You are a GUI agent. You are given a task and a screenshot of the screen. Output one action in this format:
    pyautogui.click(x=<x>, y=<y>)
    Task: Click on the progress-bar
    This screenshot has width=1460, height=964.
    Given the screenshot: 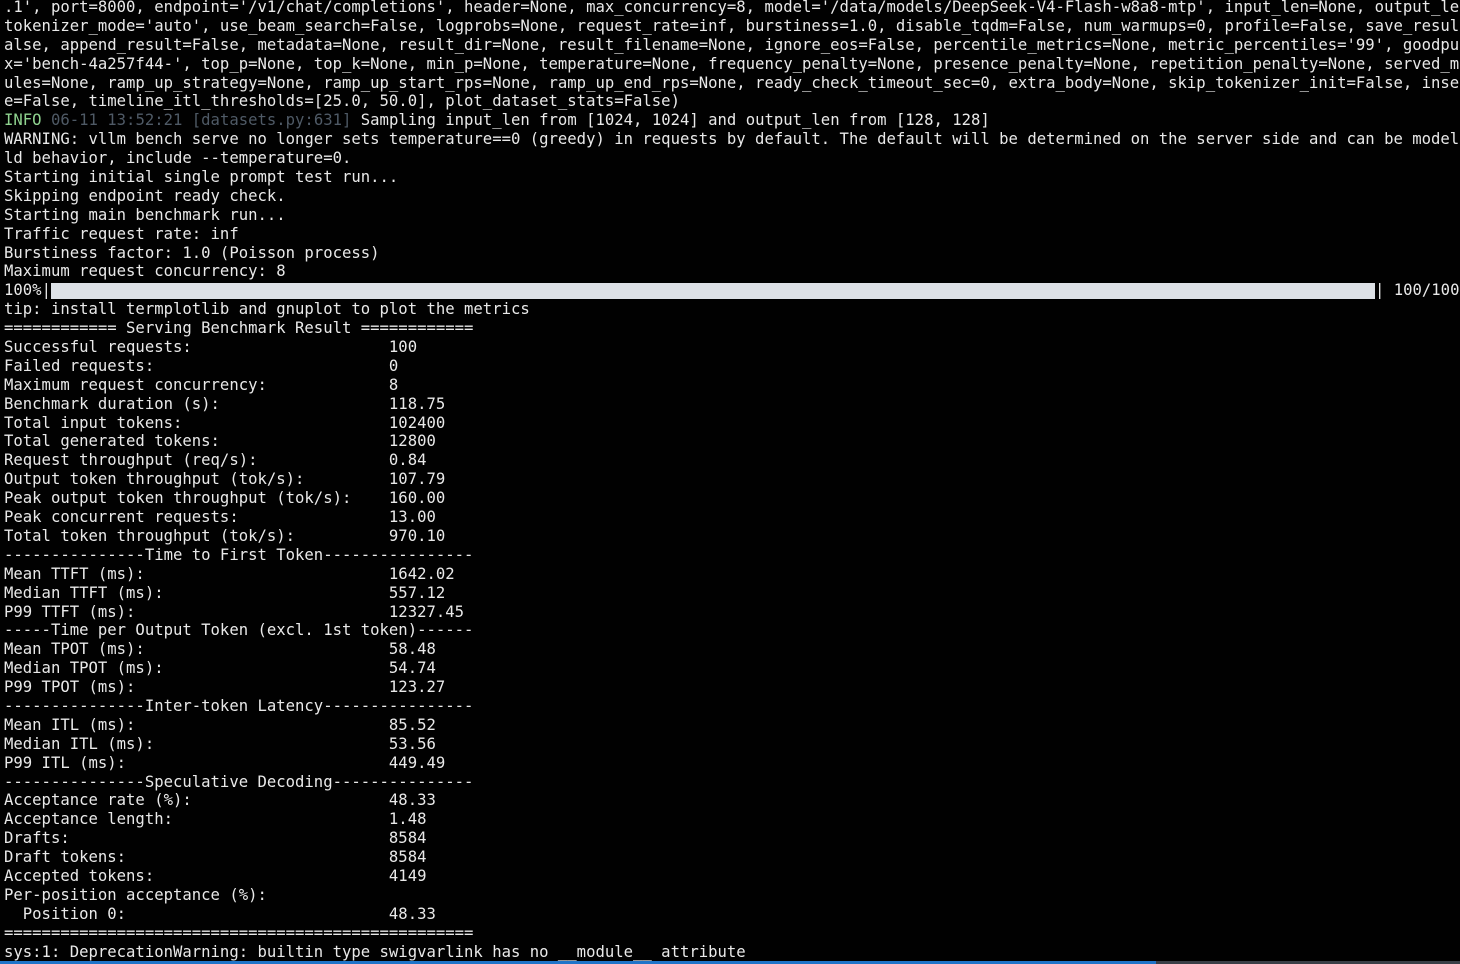 What is the action you would take?
    pyautogui.click(x=712, y=290)
    